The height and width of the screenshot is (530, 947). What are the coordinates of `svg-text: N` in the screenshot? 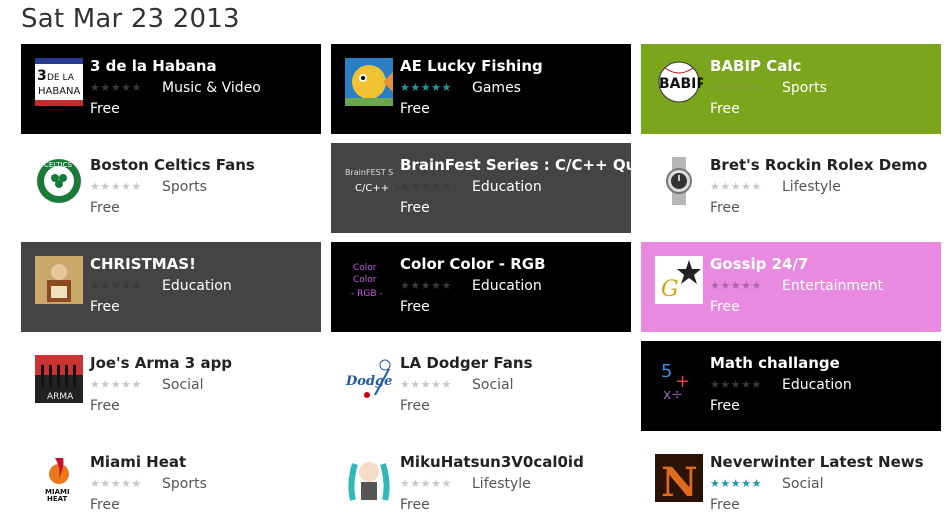 It's located at (679, 480).